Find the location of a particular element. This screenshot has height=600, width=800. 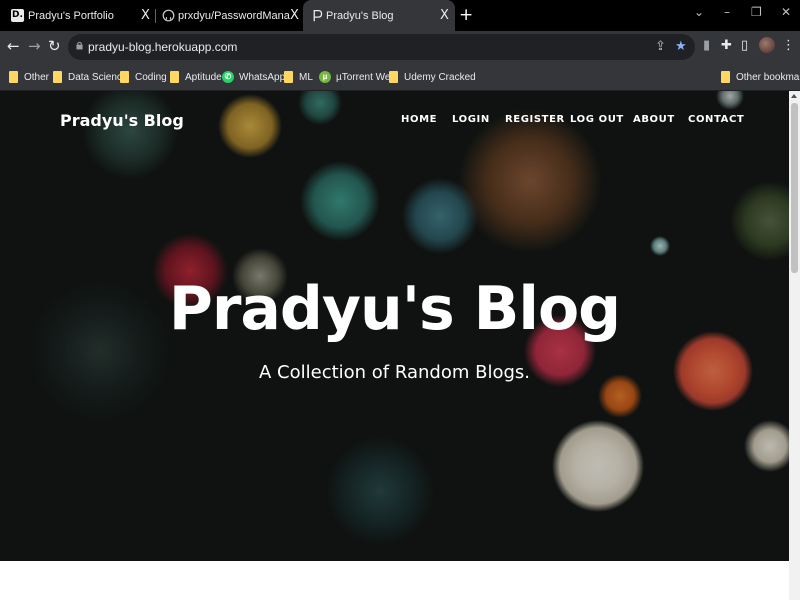

portfolio-d-icon: D. is located at coordinates (17, 15).